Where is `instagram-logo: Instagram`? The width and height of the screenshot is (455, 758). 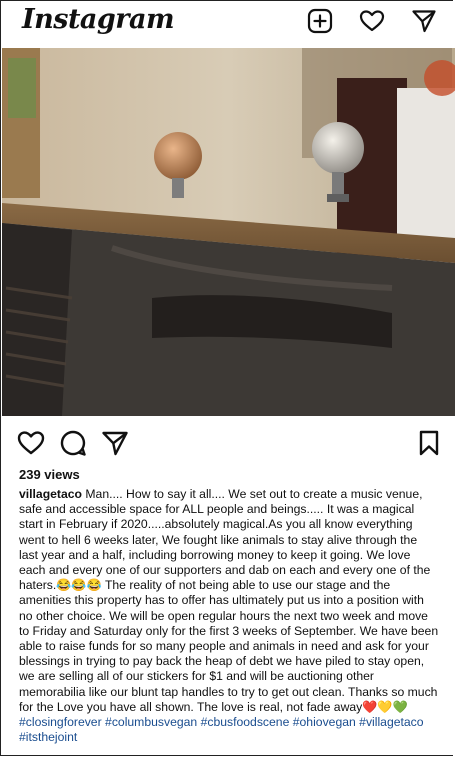 instagram-logo: Instagram is located at coordinates (98, 19).